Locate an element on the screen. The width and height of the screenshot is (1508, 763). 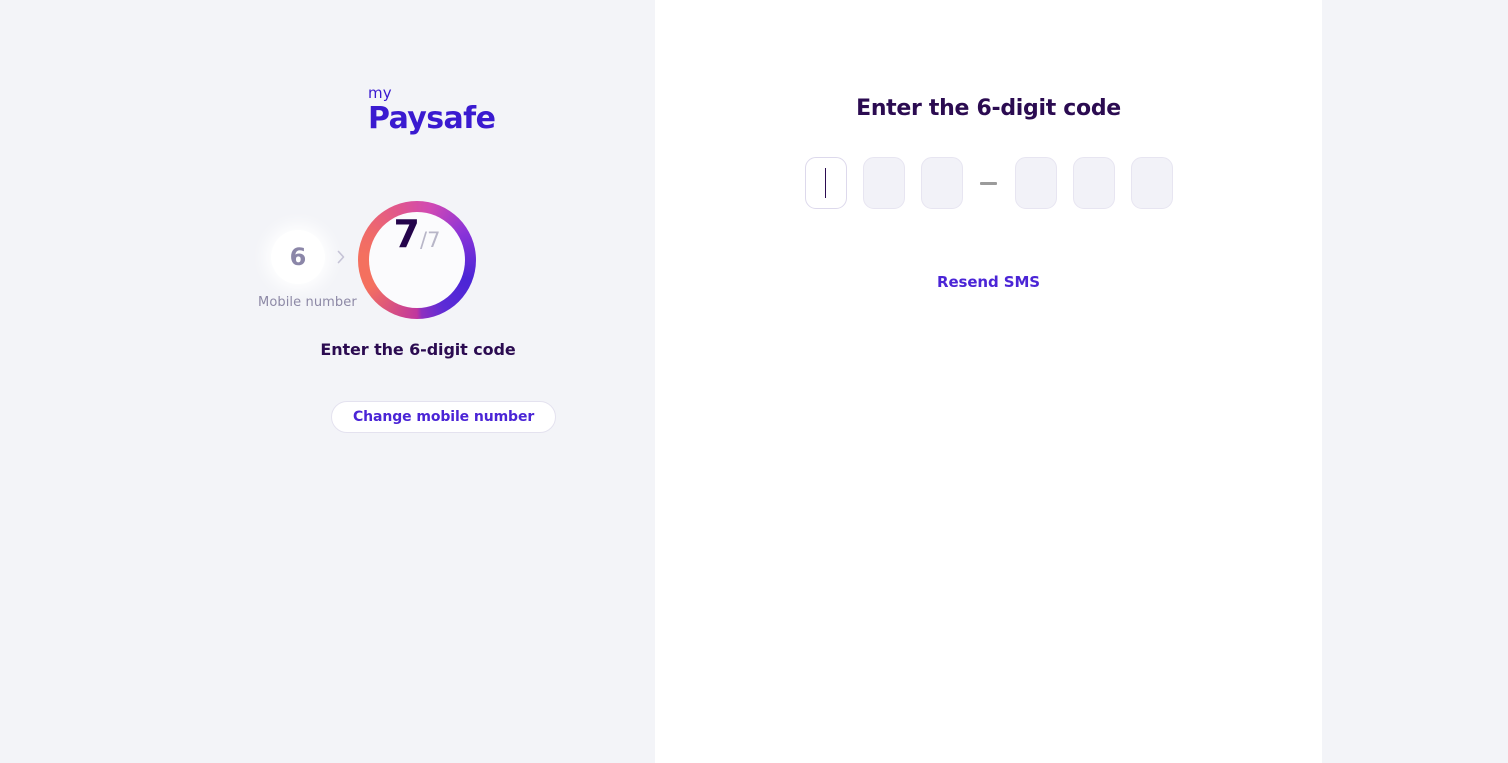
otp-separator is located at coordinates (989, 183).